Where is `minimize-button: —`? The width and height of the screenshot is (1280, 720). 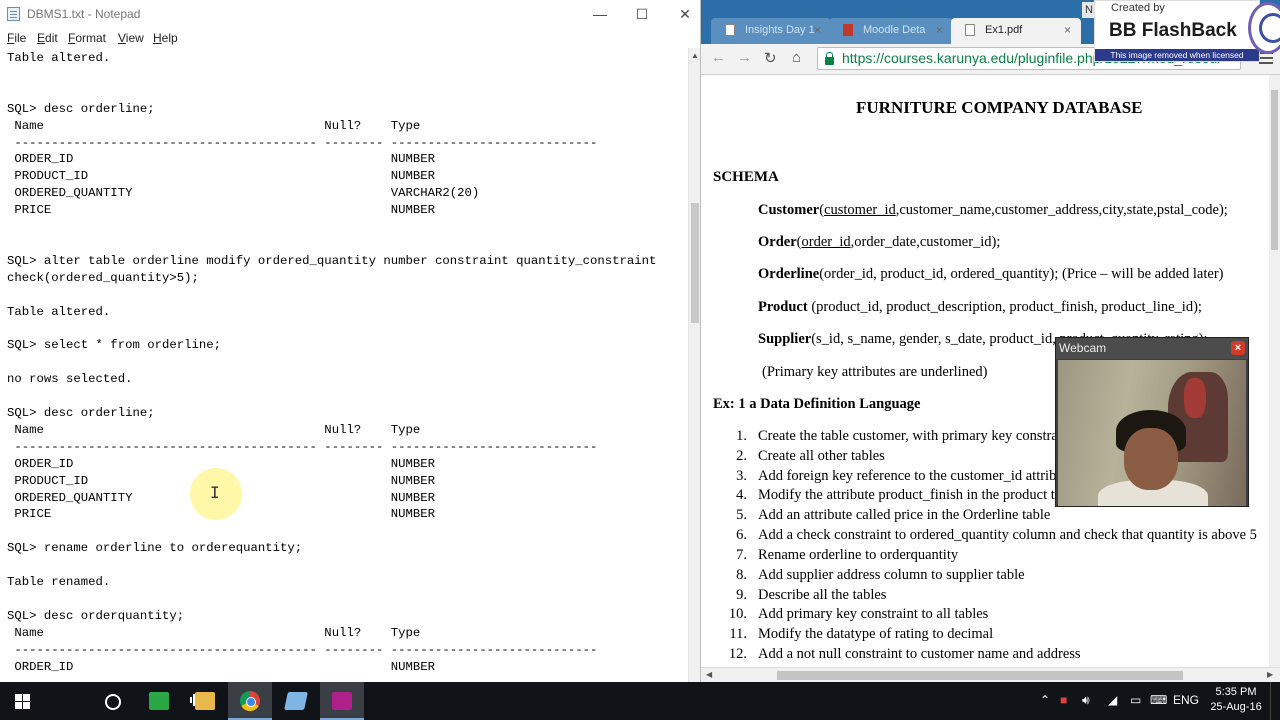
minimize-button: — is located at coordinates (600, 14).